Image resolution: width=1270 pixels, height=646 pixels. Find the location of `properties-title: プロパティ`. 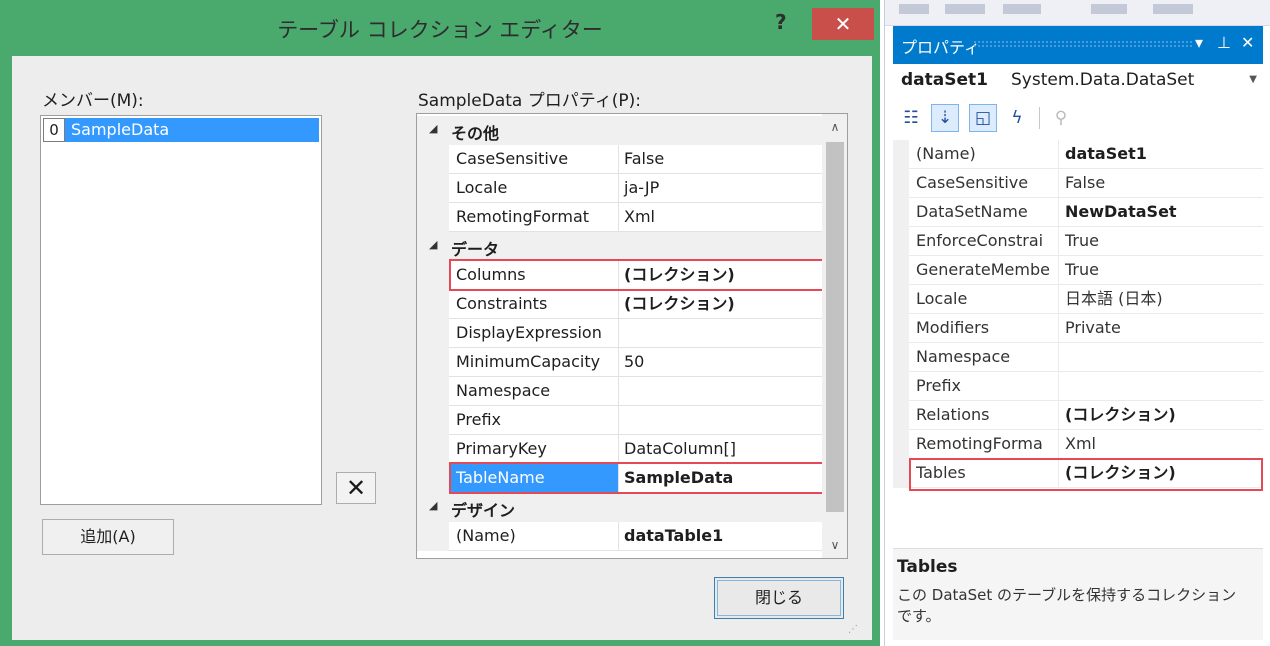

properties-title: プロパティ is located at coordinates (941, 47).